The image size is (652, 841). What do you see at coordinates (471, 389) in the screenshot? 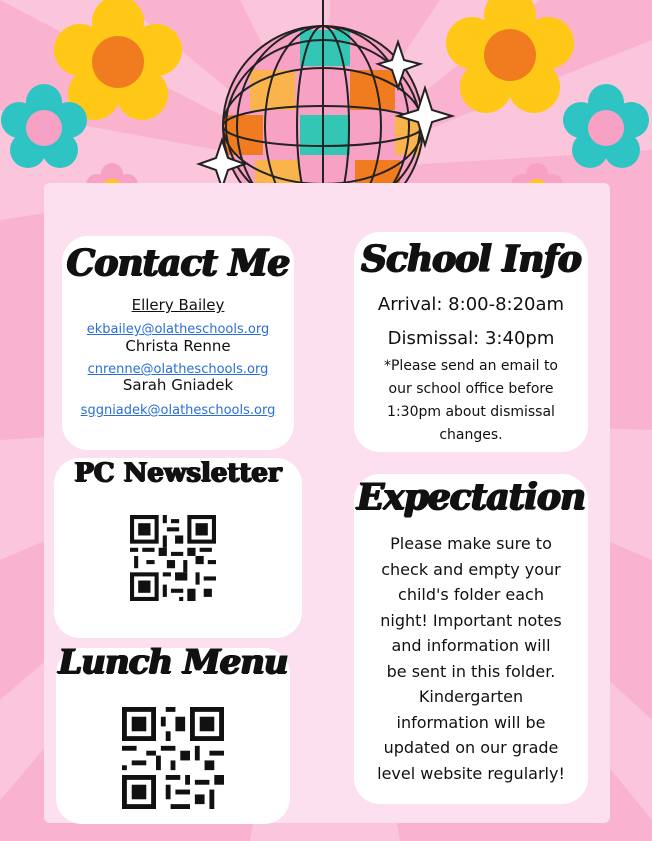
I see `note-line-2: our school office before` at bounding box center [471, 389].